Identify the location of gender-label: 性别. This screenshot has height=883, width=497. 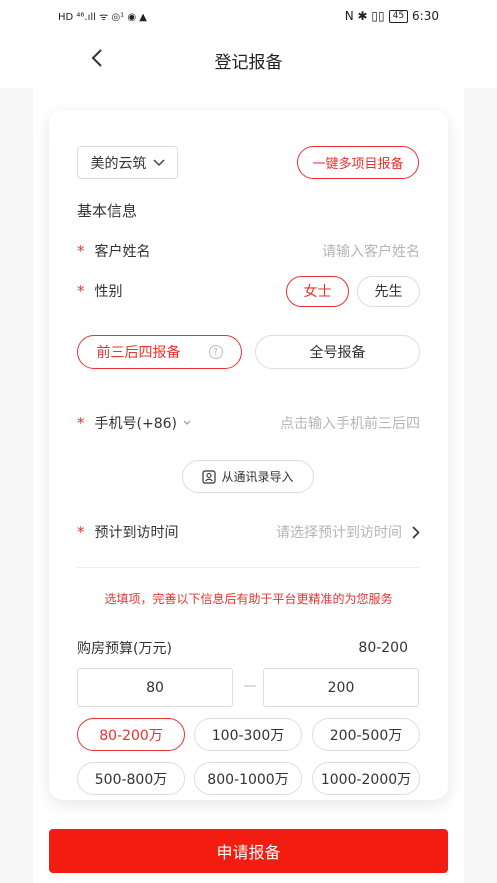
(108, 292).